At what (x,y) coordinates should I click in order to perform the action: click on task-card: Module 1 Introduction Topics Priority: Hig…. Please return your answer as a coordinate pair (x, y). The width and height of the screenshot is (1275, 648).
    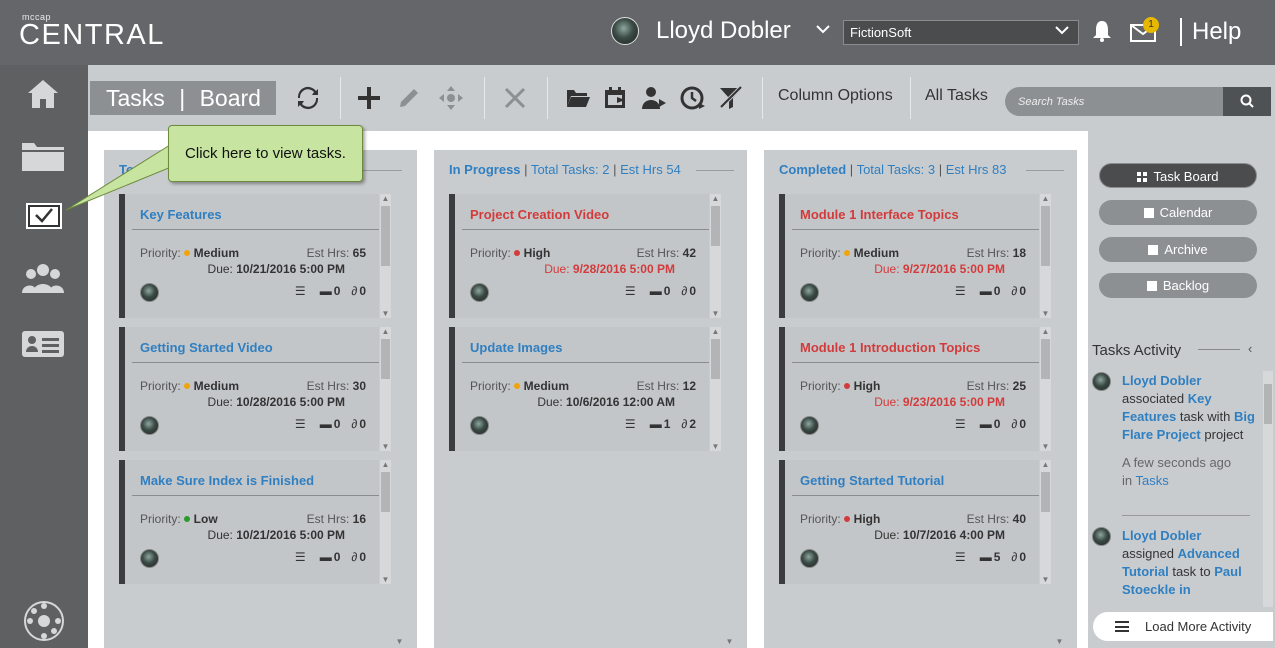
    Looking at the image, I should click on (909, 389).